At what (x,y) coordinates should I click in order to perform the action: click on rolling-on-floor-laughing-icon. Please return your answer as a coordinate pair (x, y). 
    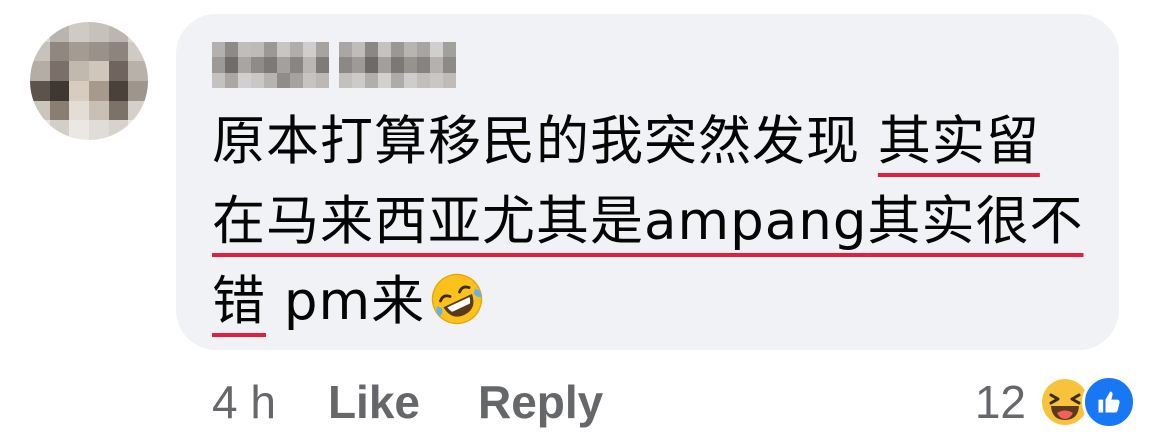
    Looking at the image, I should click on (457, 299).